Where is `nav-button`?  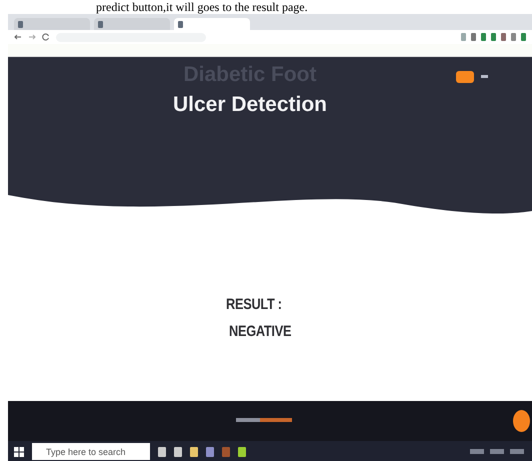 nav-button is located at coordinates (465, 77).